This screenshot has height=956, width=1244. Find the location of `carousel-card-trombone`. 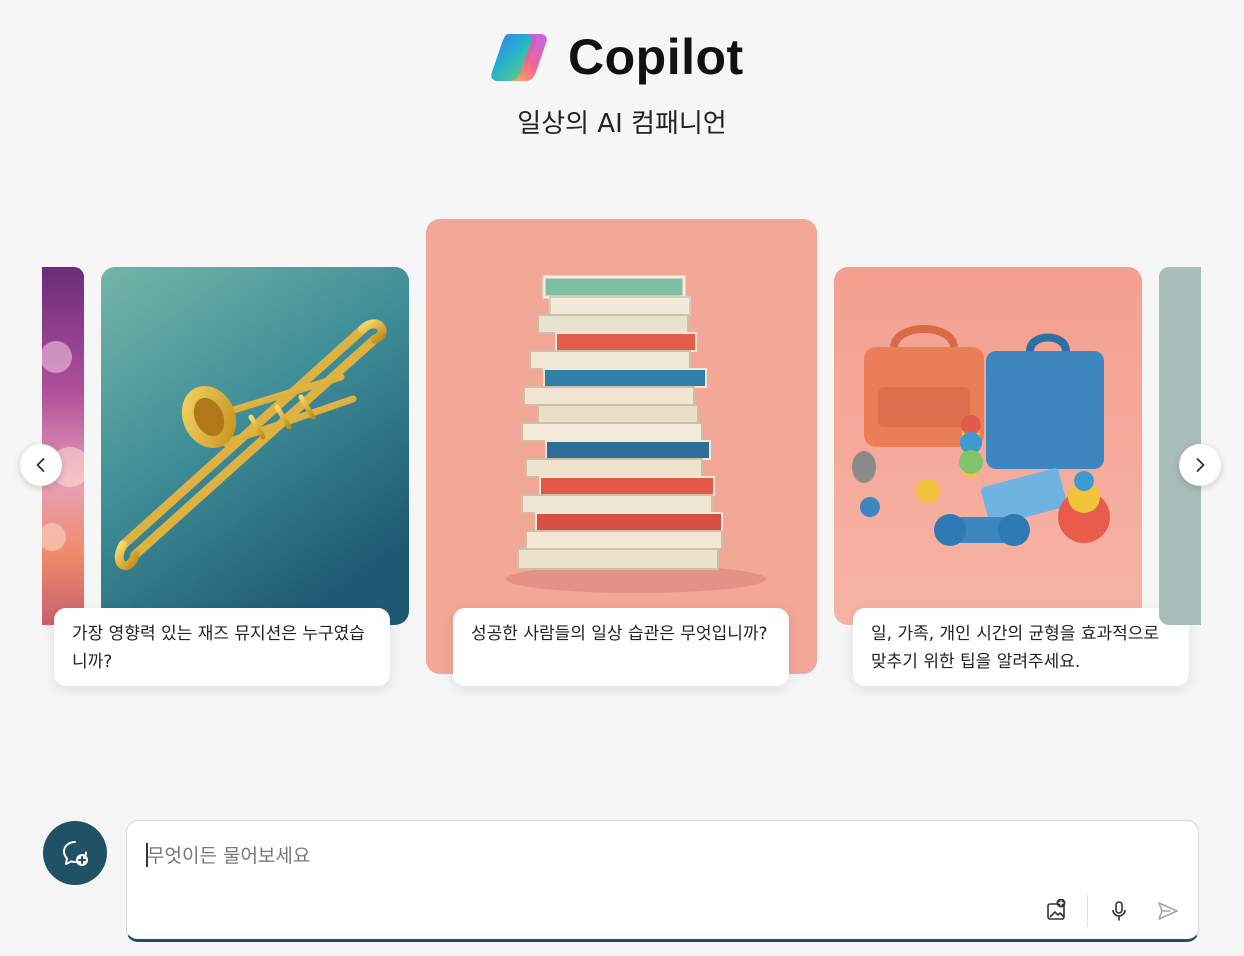

carousel-card-trombone is located at coordinates (255, 446).